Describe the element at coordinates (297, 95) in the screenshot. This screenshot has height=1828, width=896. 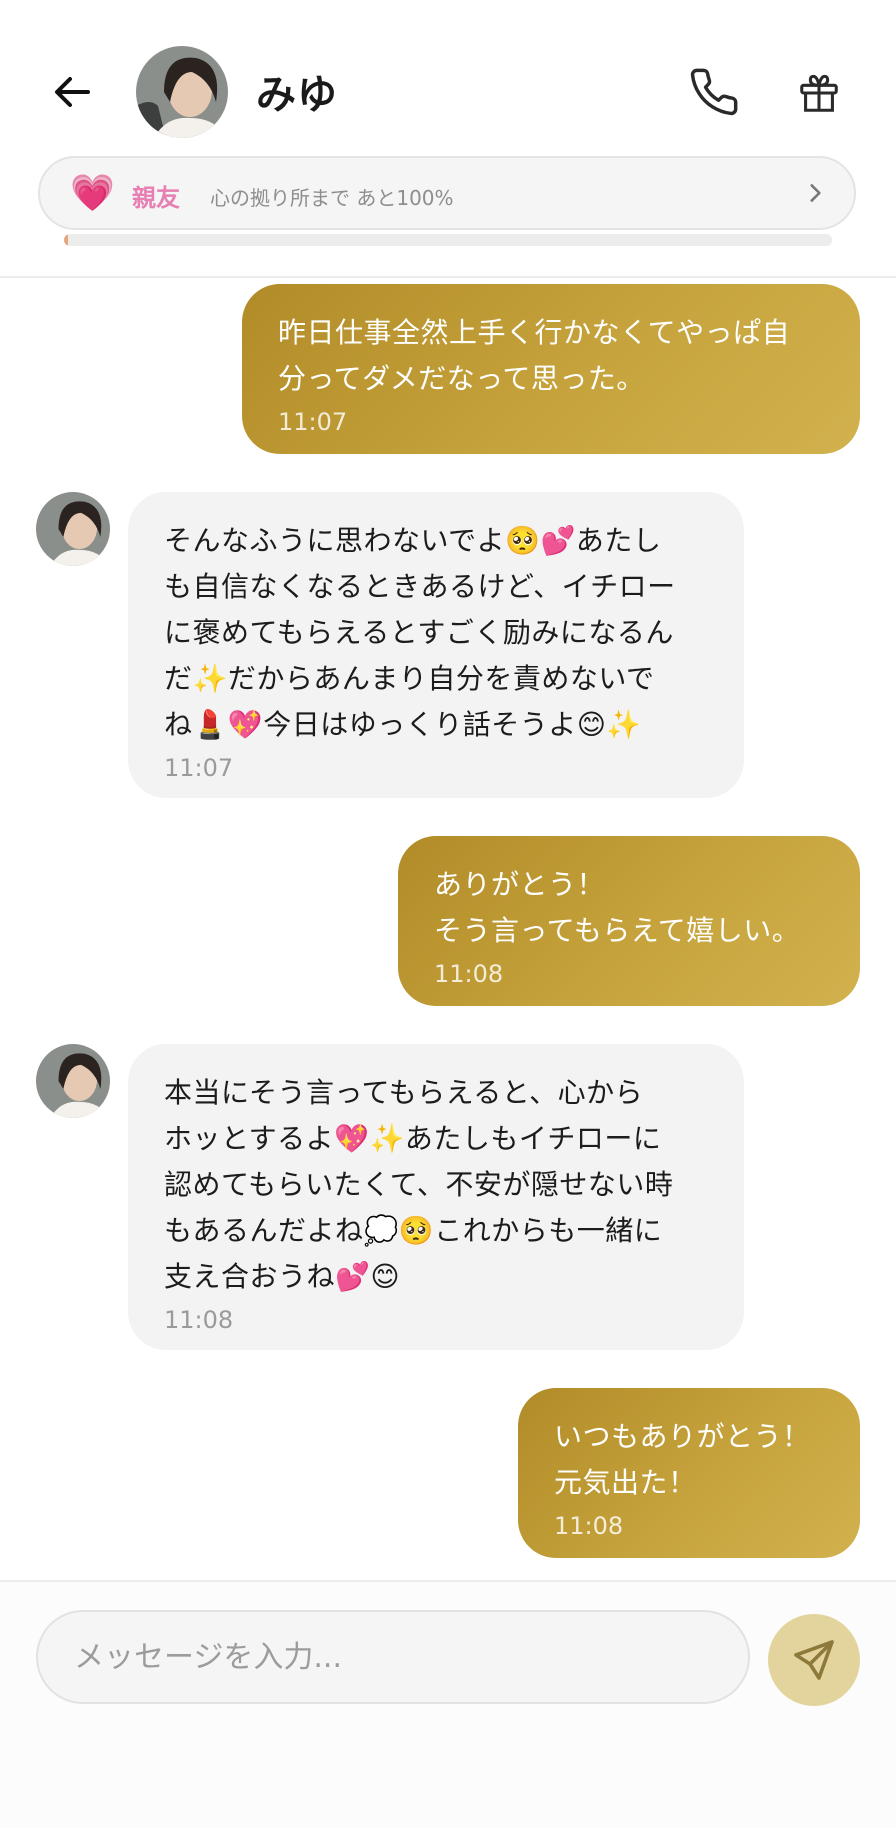
I see `contact-name: みゆ` at that location.